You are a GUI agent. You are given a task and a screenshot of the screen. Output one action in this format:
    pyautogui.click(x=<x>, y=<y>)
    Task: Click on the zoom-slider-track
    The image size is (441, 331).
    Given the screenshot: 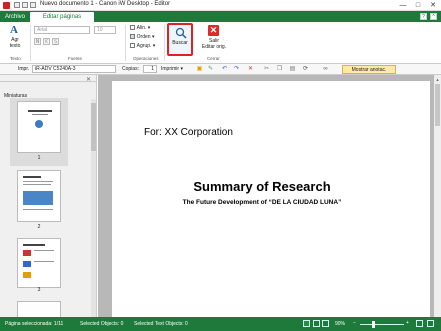 What is the action you would take?
    pyautogui.click(x=382, y=324)
    